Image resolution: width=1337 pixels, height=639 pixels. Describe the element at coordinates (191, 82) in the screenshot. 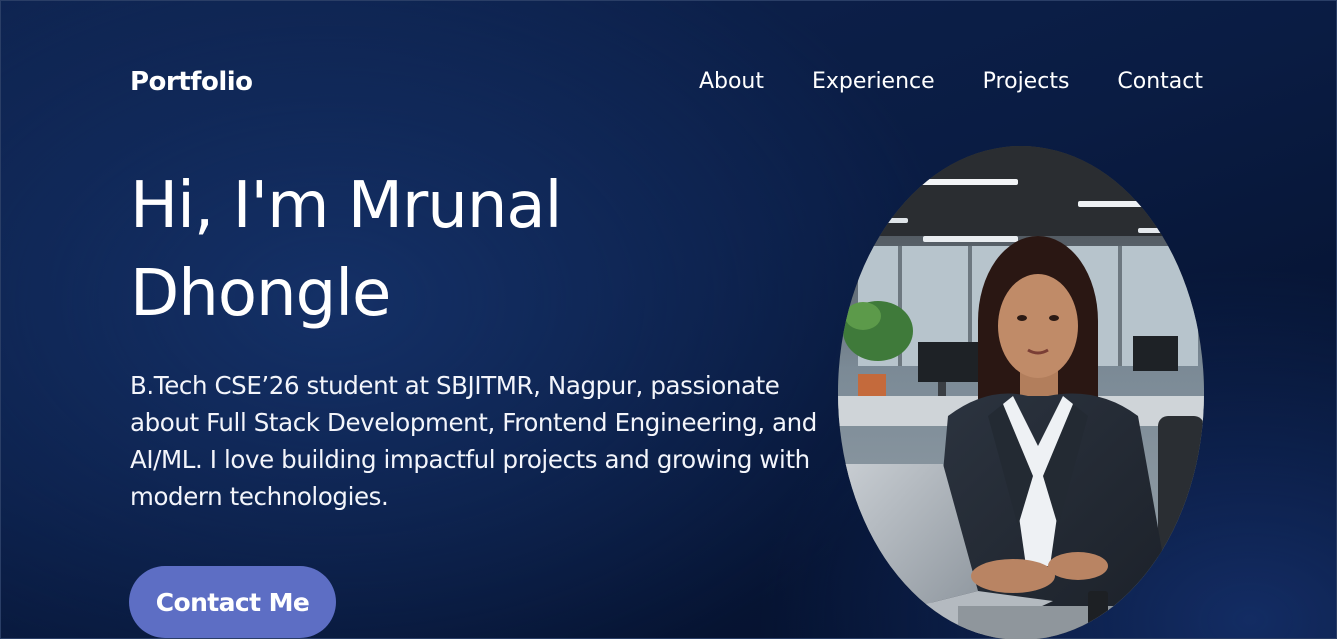

I see `site-logo: Portfolio` at that location.